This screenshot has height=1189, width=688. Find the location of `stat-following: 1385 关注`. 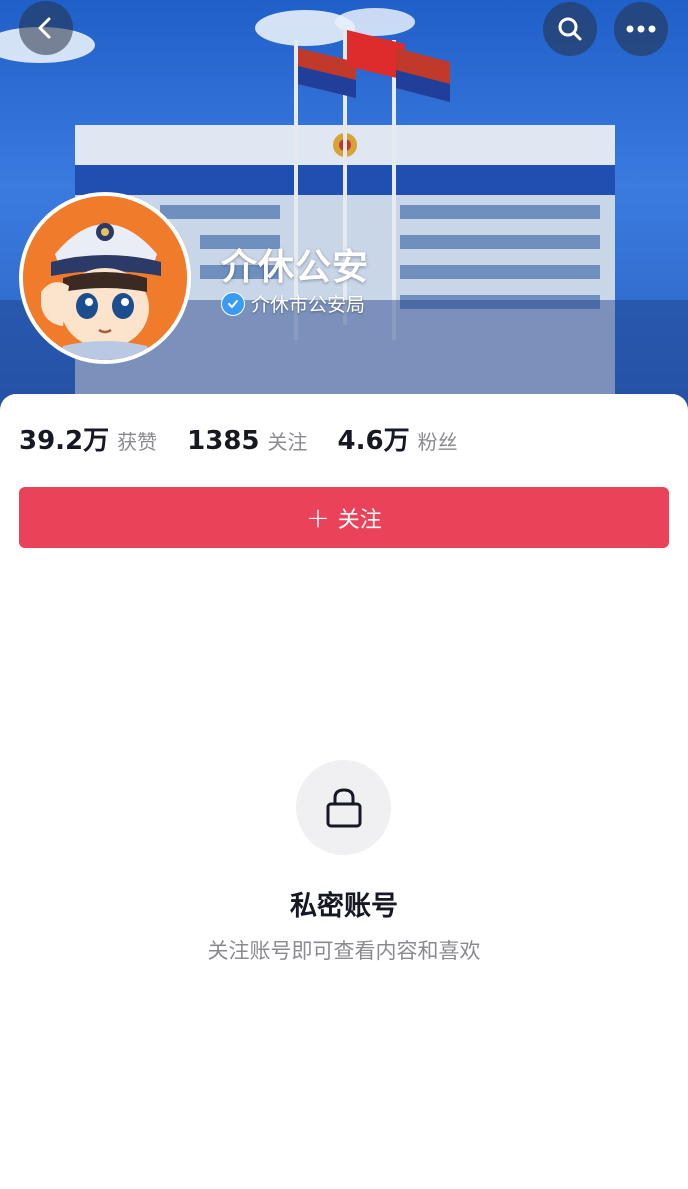

stat-following: 1385 关注 is located at coordinates (247, 441).